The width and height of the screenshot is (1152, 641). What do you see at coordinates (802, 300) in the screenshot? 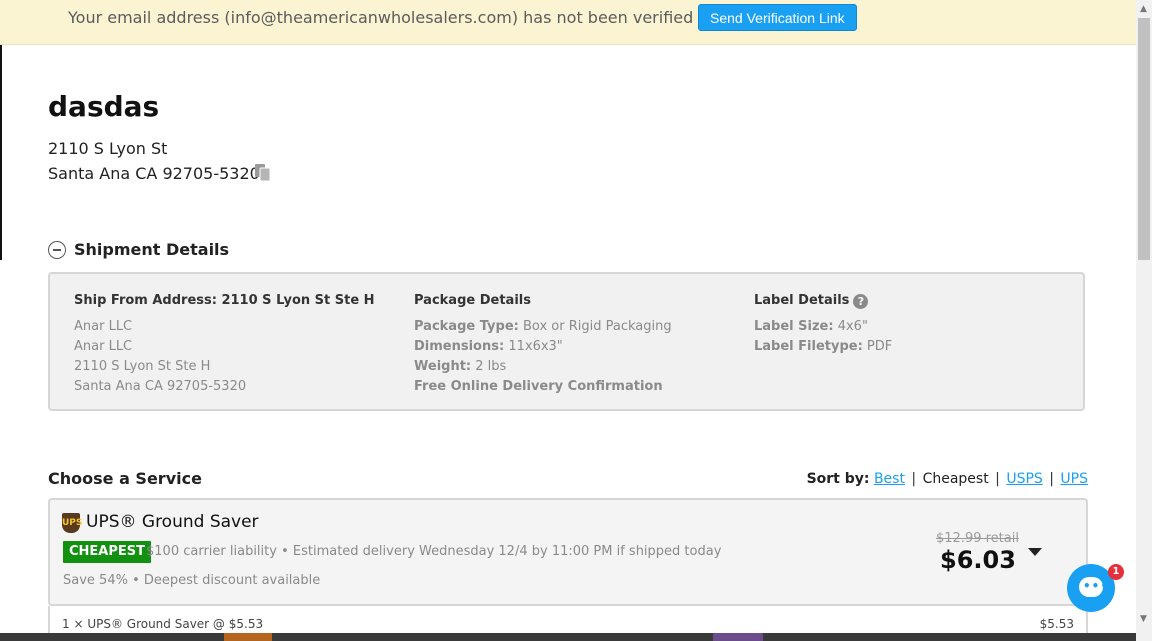
I see `label-details-heading: Label Details` at bounding box center [802, 300].